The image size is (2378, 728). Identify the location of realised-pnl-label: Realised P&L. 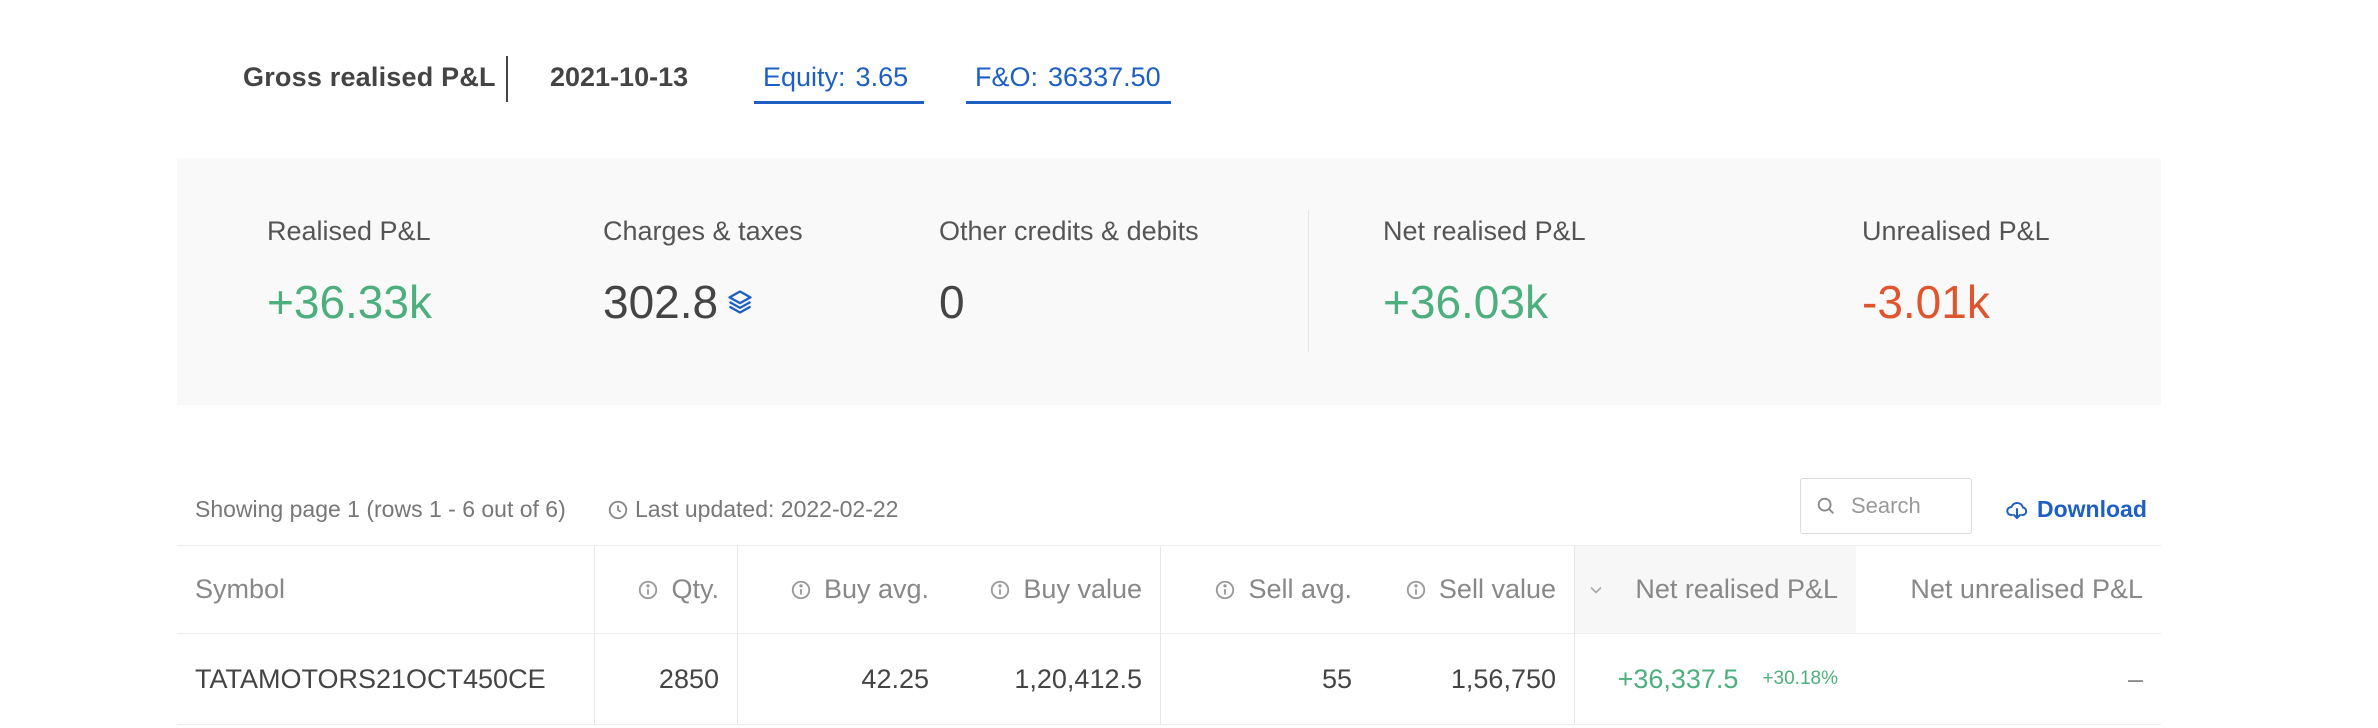
(349, 231).